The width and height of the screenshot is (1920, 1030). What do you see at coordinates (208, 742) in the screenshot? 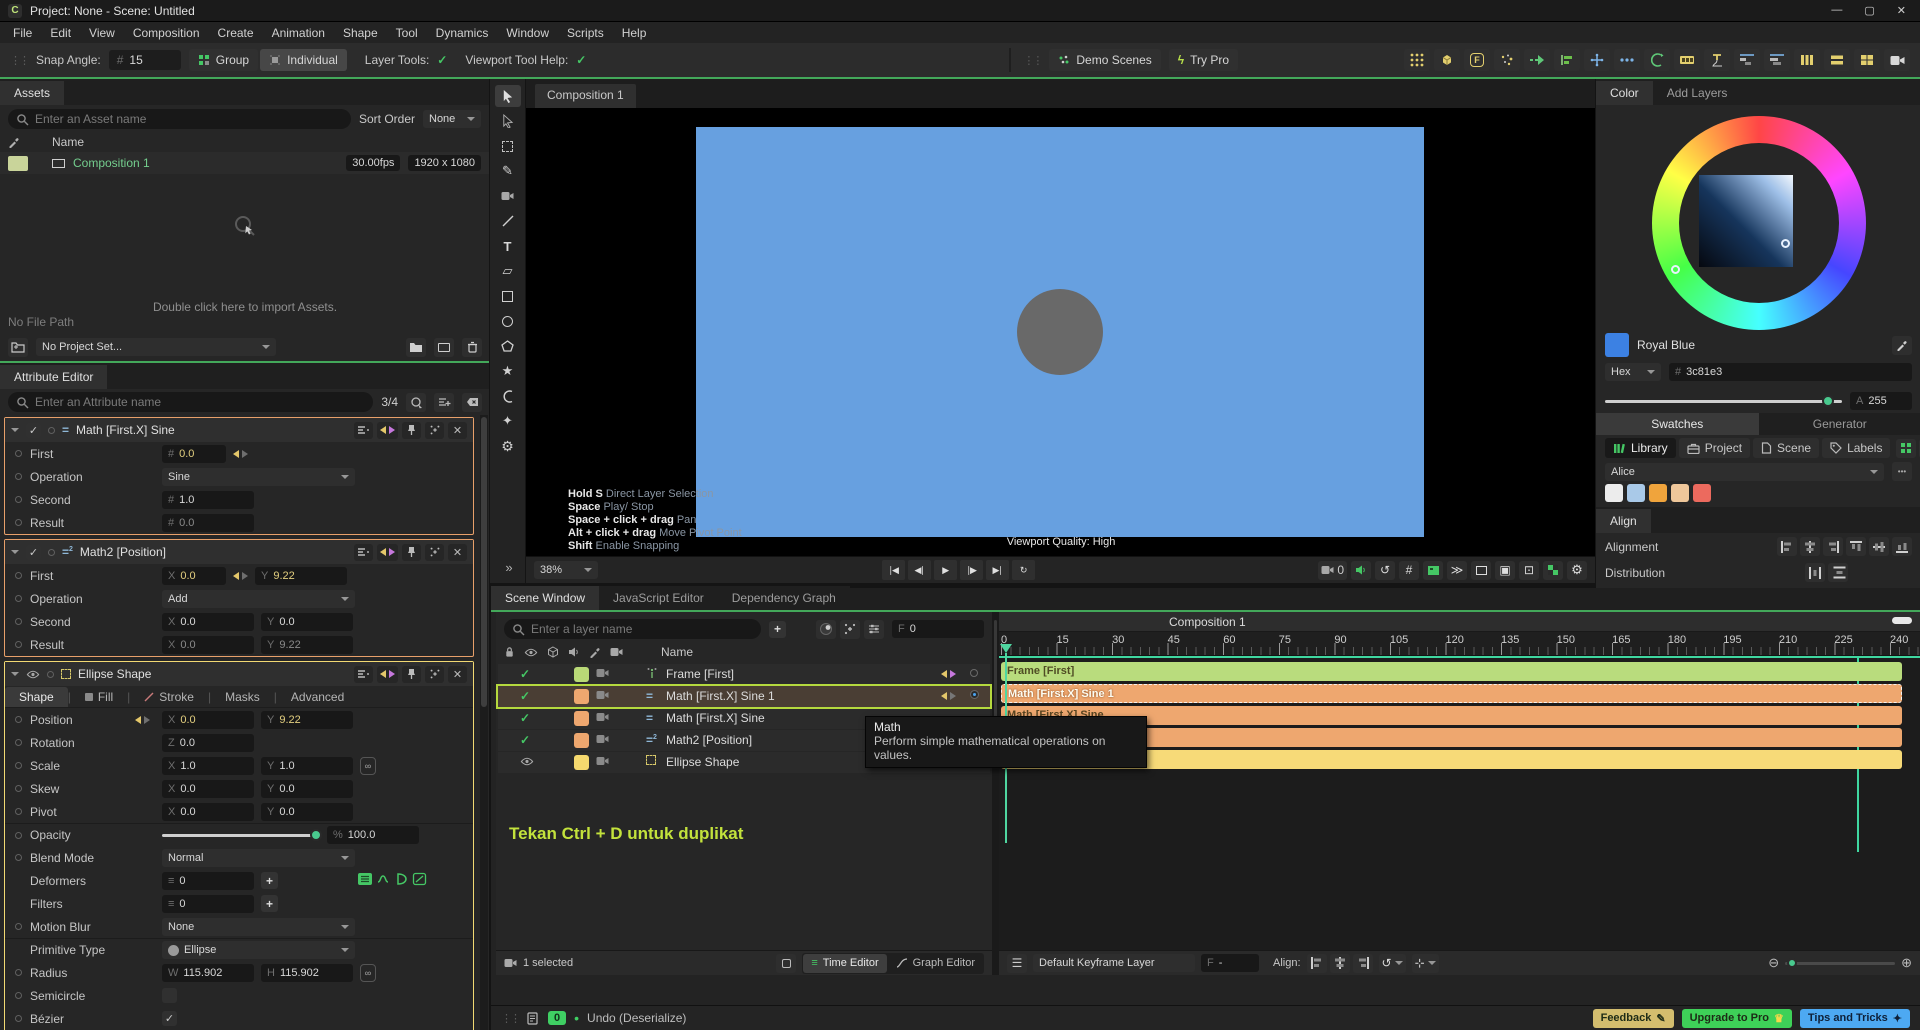
I see `rotation-field: Z 0.0` at bounding box center [208, 742].